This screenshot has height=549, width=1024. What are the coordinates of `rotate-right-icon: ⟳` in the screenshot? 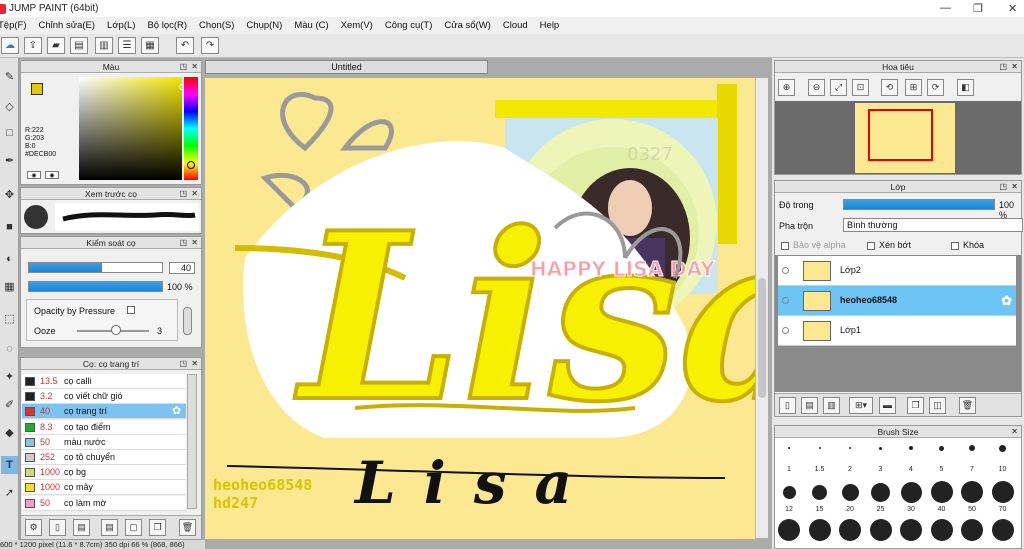 It's located at (935, 87).